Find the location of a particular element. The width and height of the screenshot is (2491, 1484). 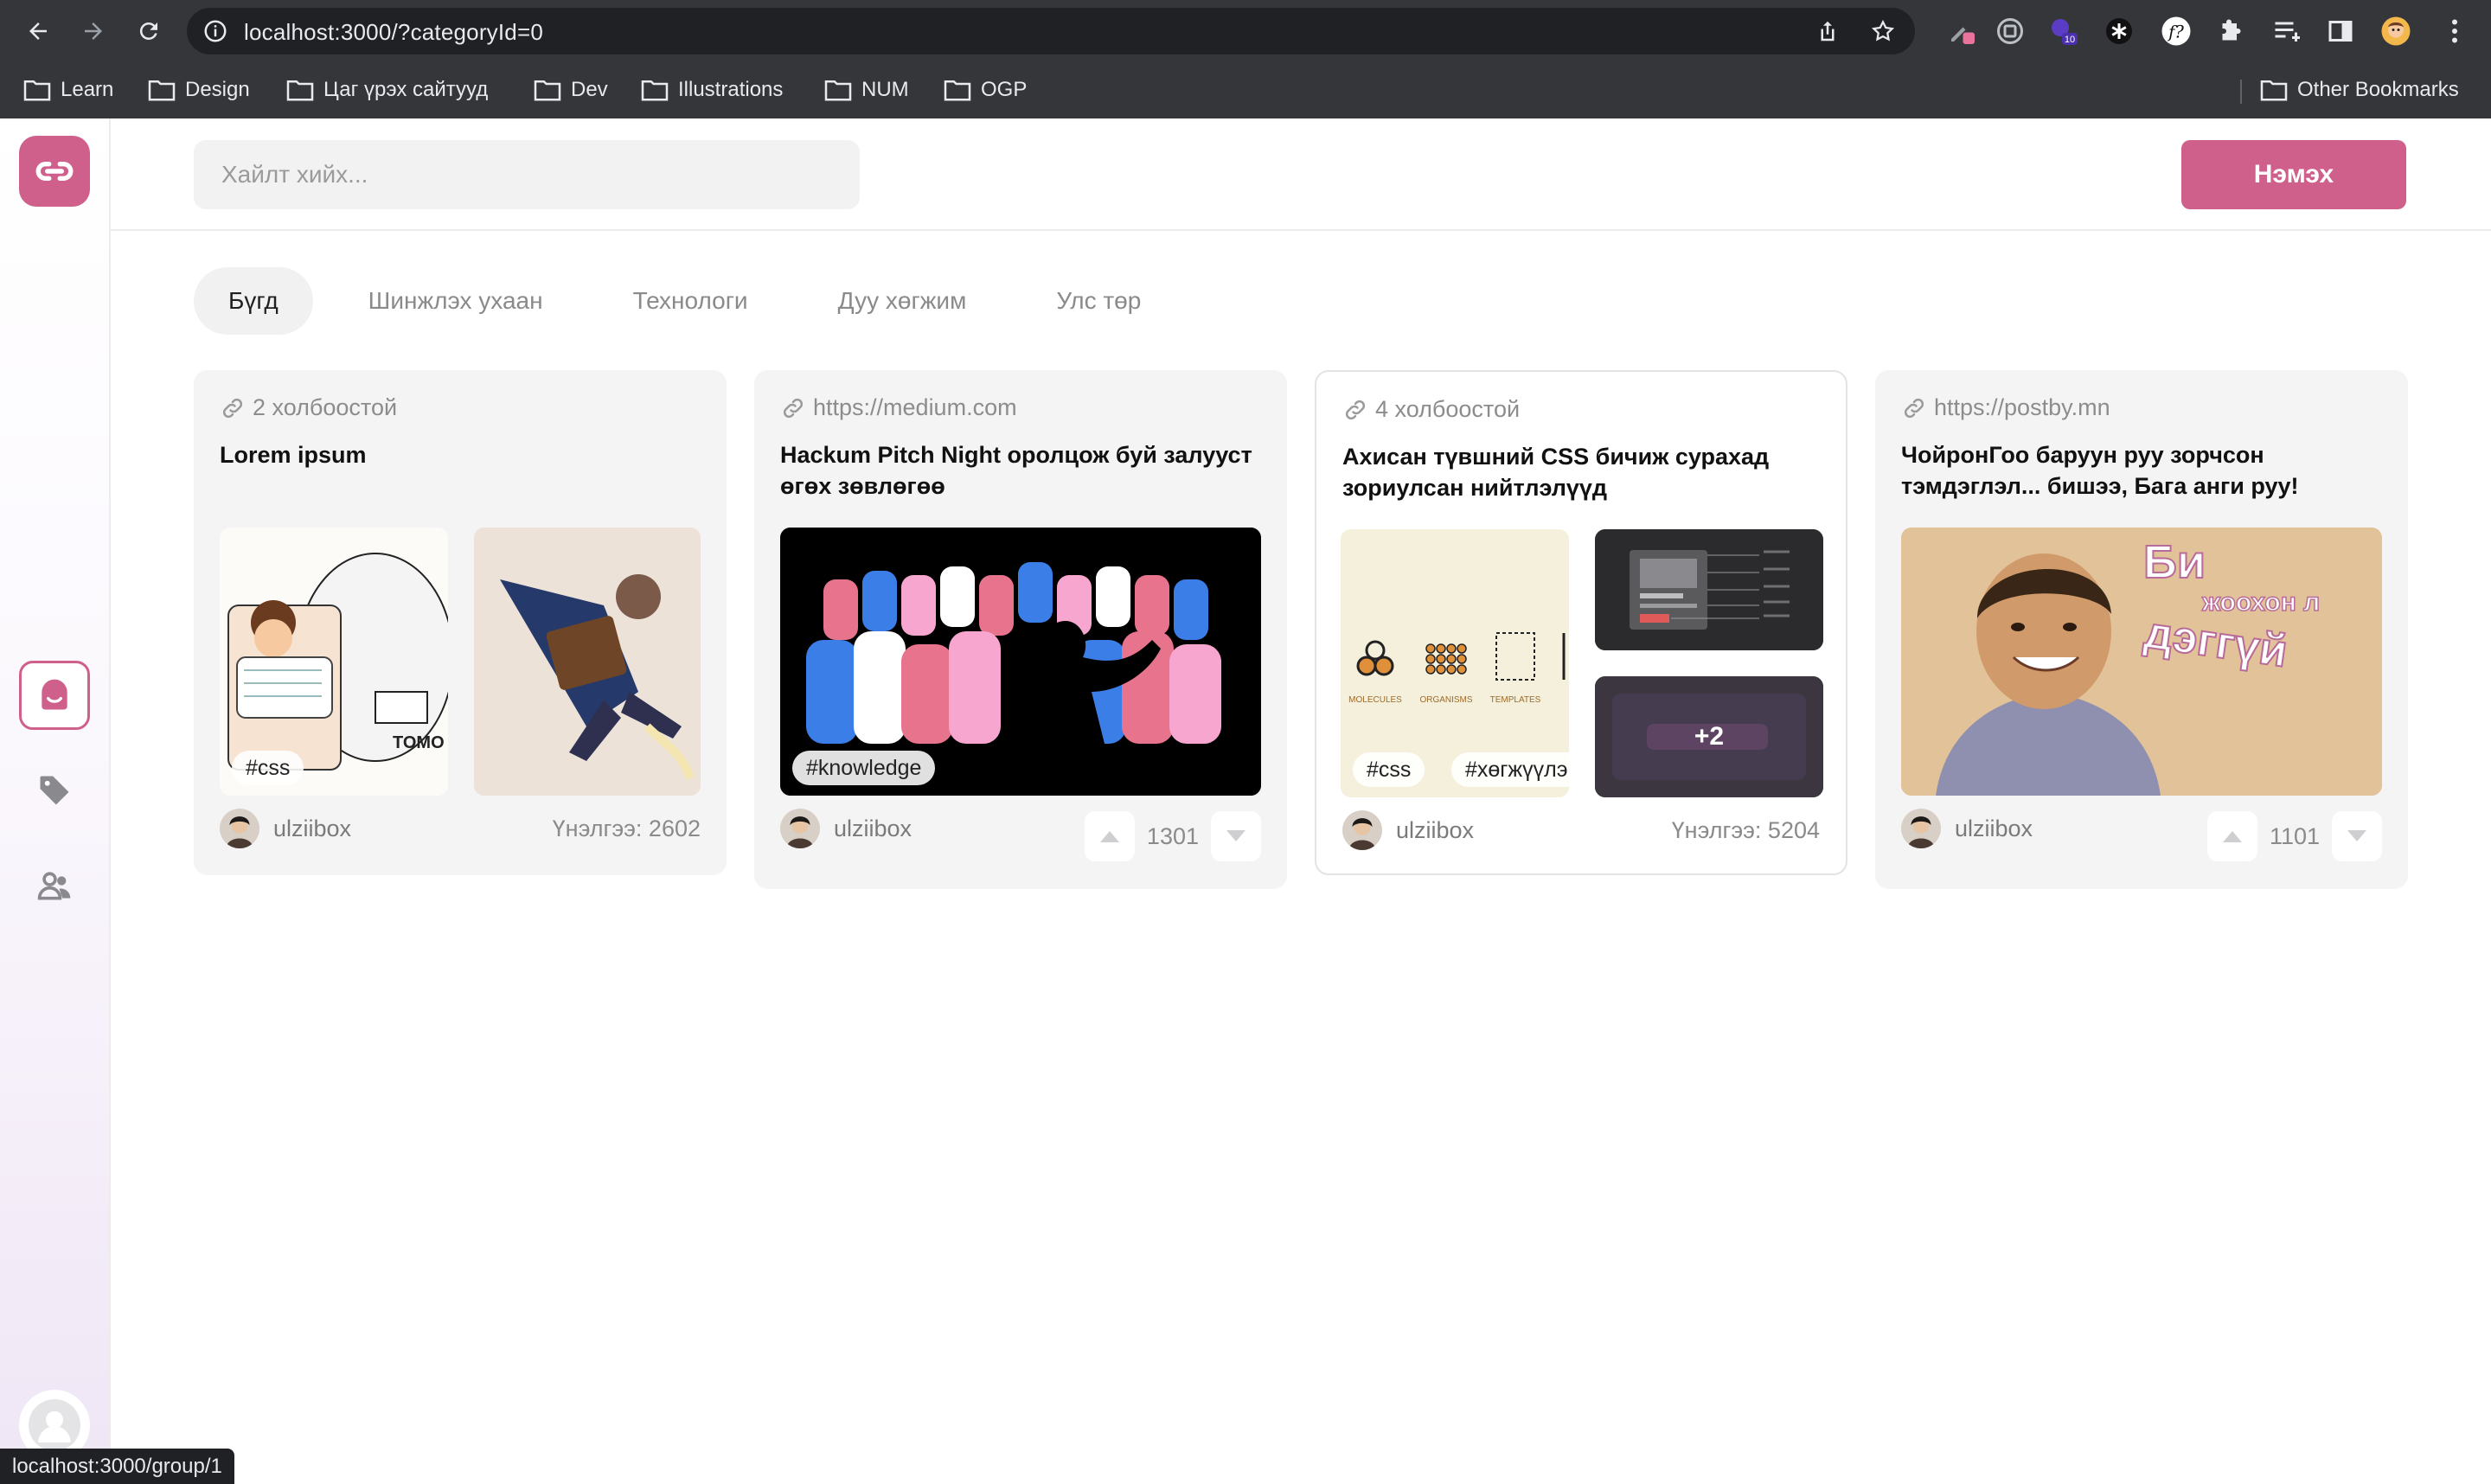

info-icon is located at coordinates (215, 31).